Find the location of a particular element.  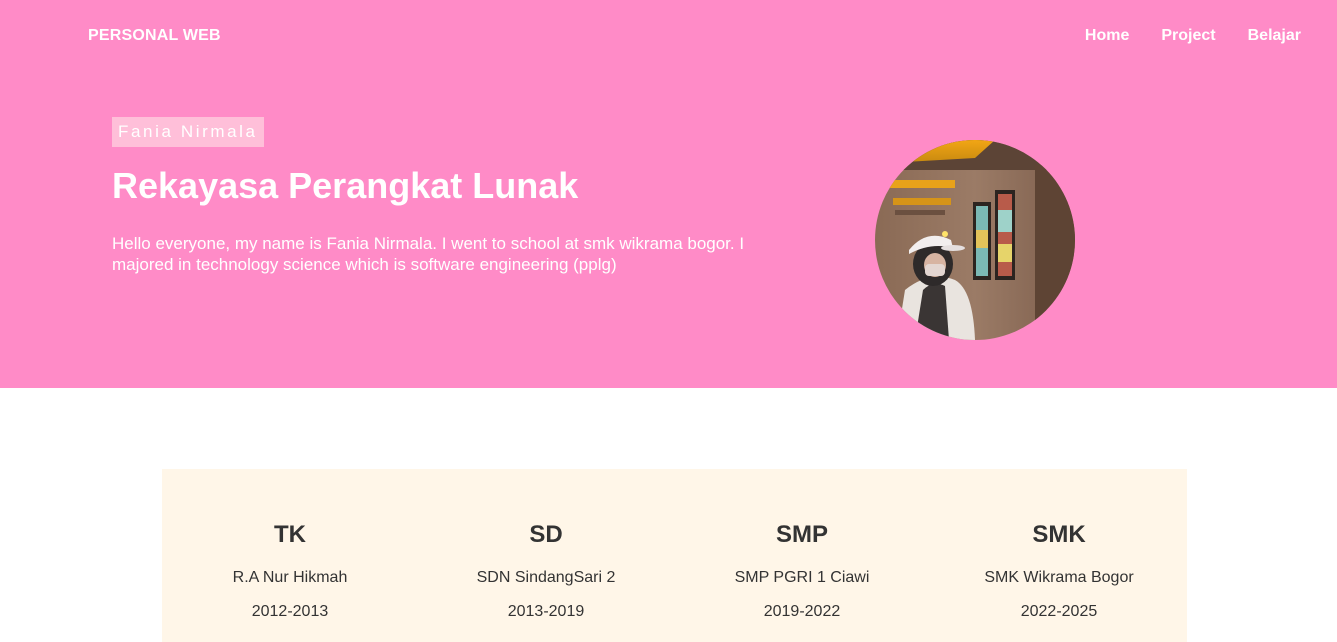

profile-photo-image is located at coordinates (975, 240).